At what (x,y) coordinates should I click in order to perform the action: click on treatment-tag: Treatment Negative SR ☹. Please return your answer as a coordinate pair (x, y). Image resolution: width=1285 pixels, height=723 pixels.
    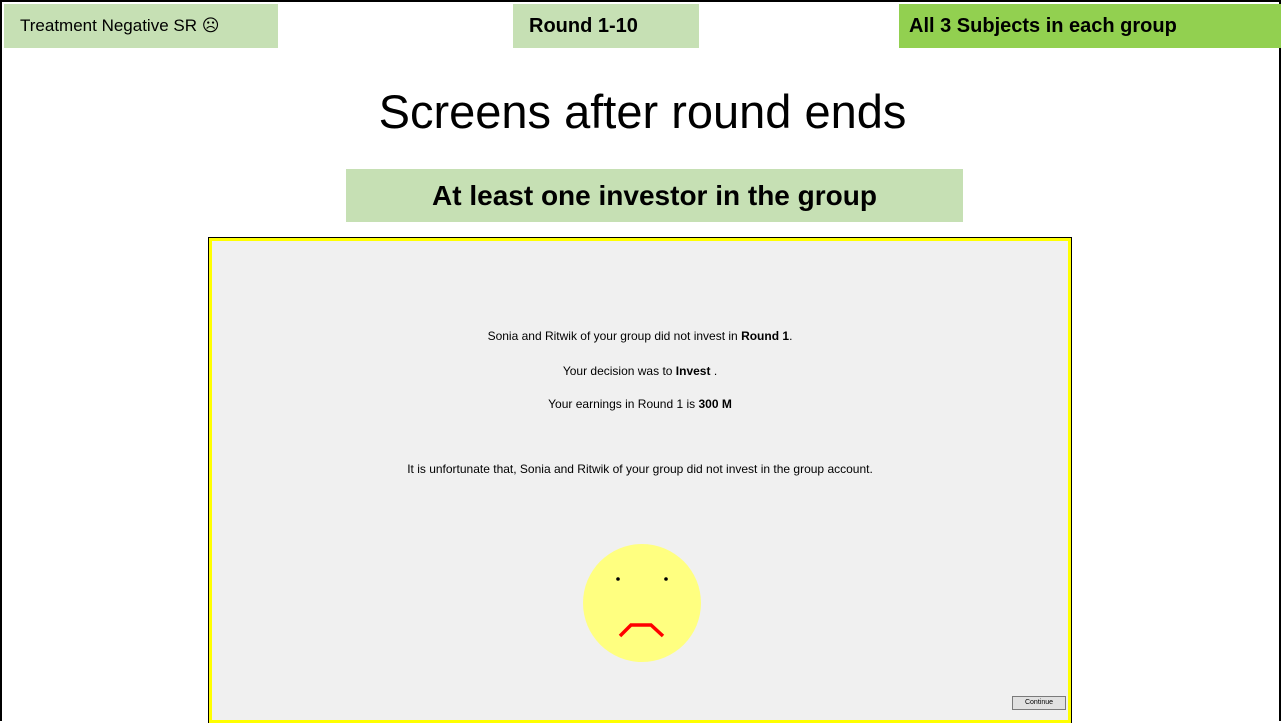
    Looking at the image, I should click on (141, 26).